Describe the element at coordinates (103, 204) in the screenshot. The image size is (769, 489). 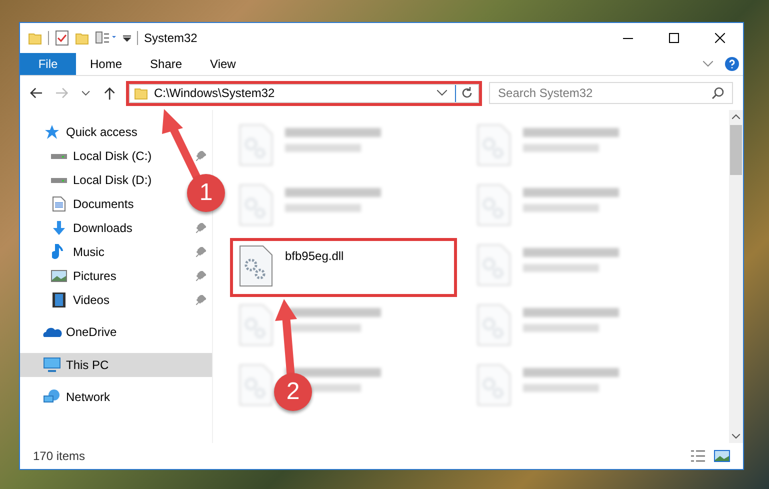
I see `sidebar-label: Documents` at that location.